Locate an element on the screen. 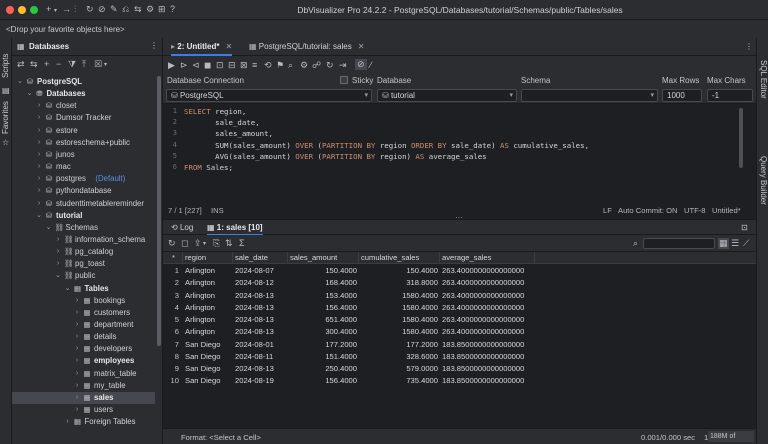 The width and height of the screenshot is (768, 444). table-cell: 735.4000 is located at coordinates (399, 381).